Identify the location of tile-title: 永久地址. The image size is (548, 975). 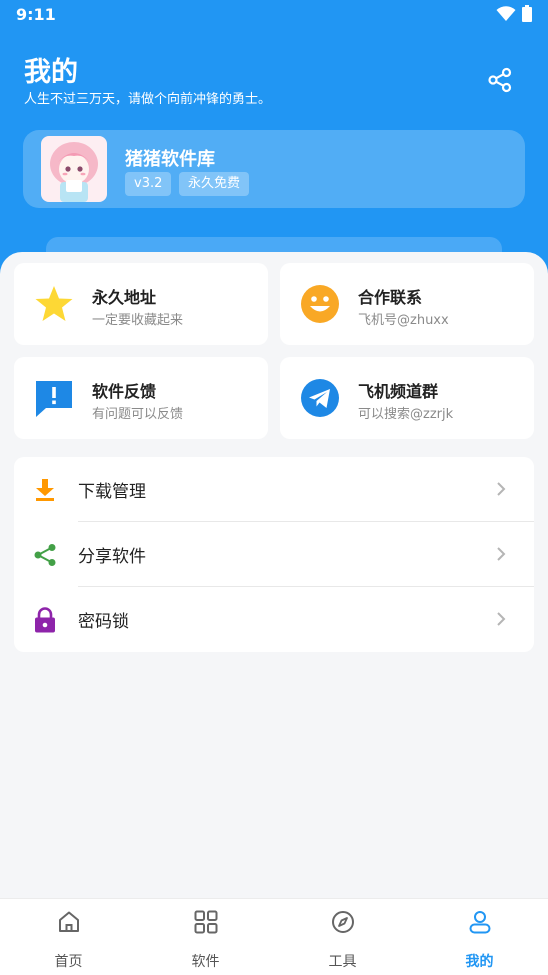
(124, 297).